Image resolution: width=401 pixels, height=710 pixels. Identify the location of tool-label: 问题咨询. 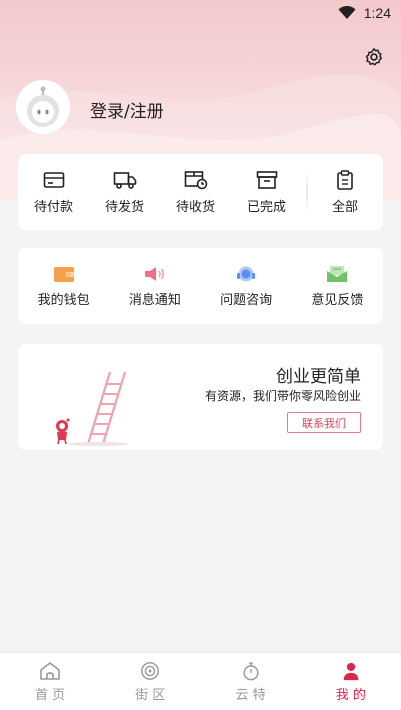
(246, 300).